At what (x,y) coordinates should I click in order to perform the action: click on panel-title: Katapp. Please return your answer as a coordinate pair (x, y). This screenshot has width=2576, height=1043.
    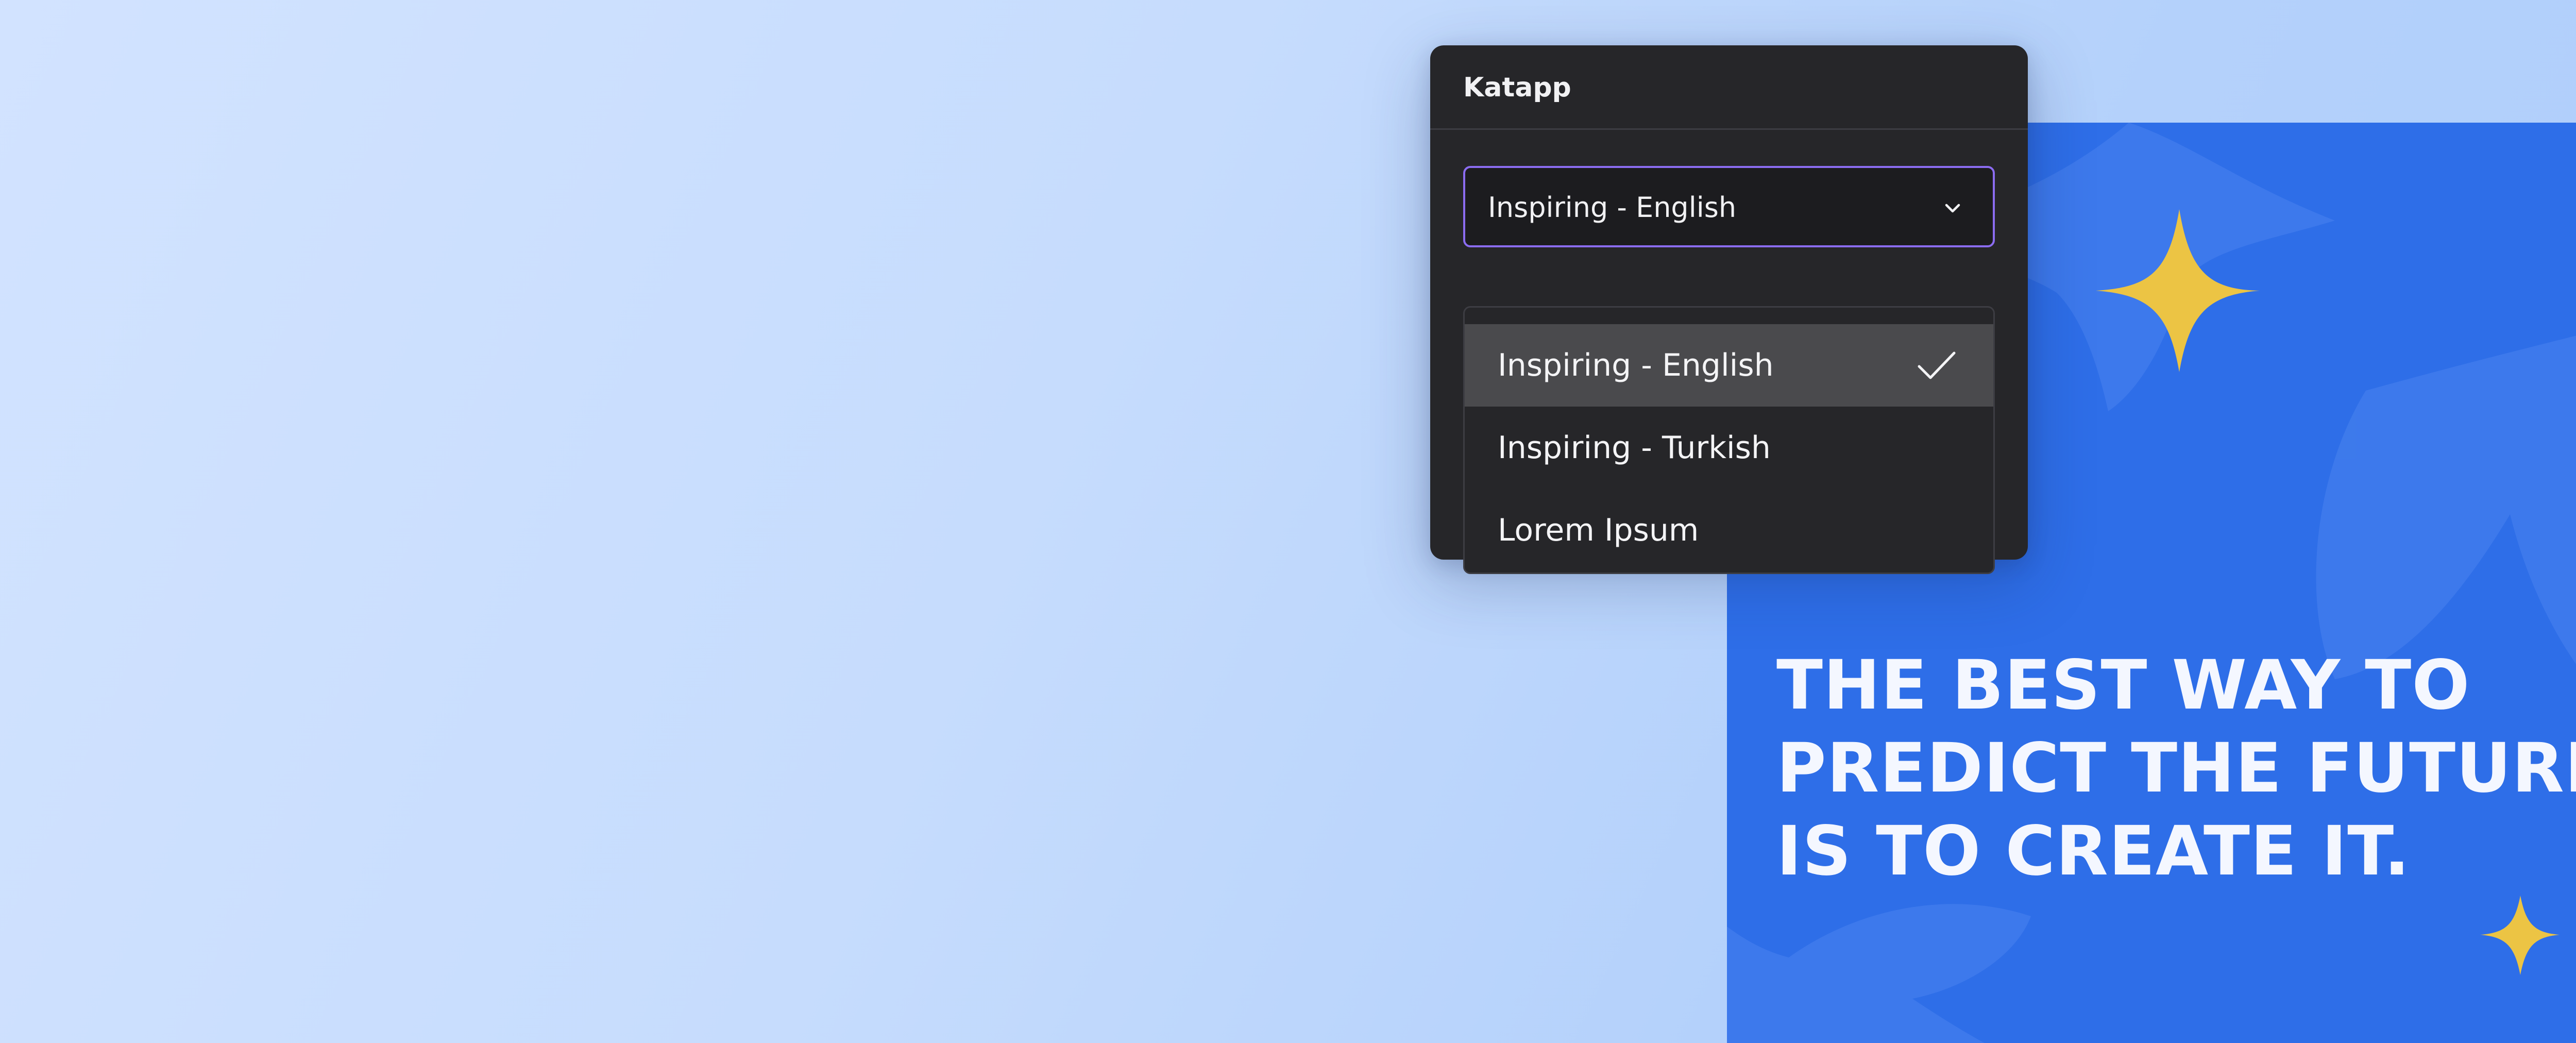
    Looking at the image, I should click on (1517, 87).